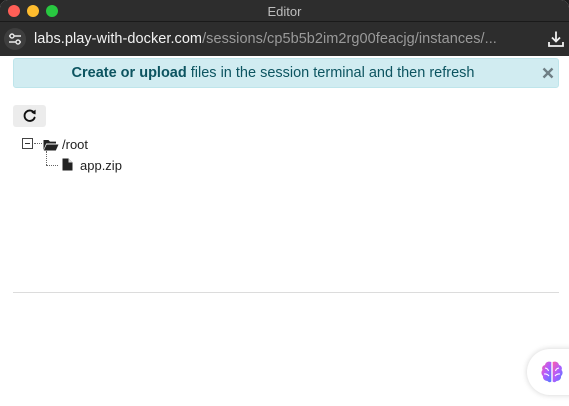  I want to click on download-icon, so click(556, 39).